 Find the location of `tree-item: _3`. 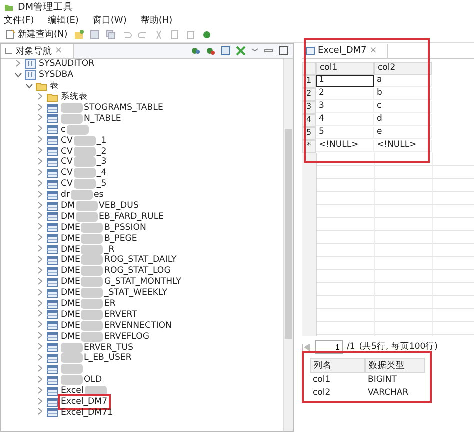

tree-item: _3 is located at coordinates (101, 162).